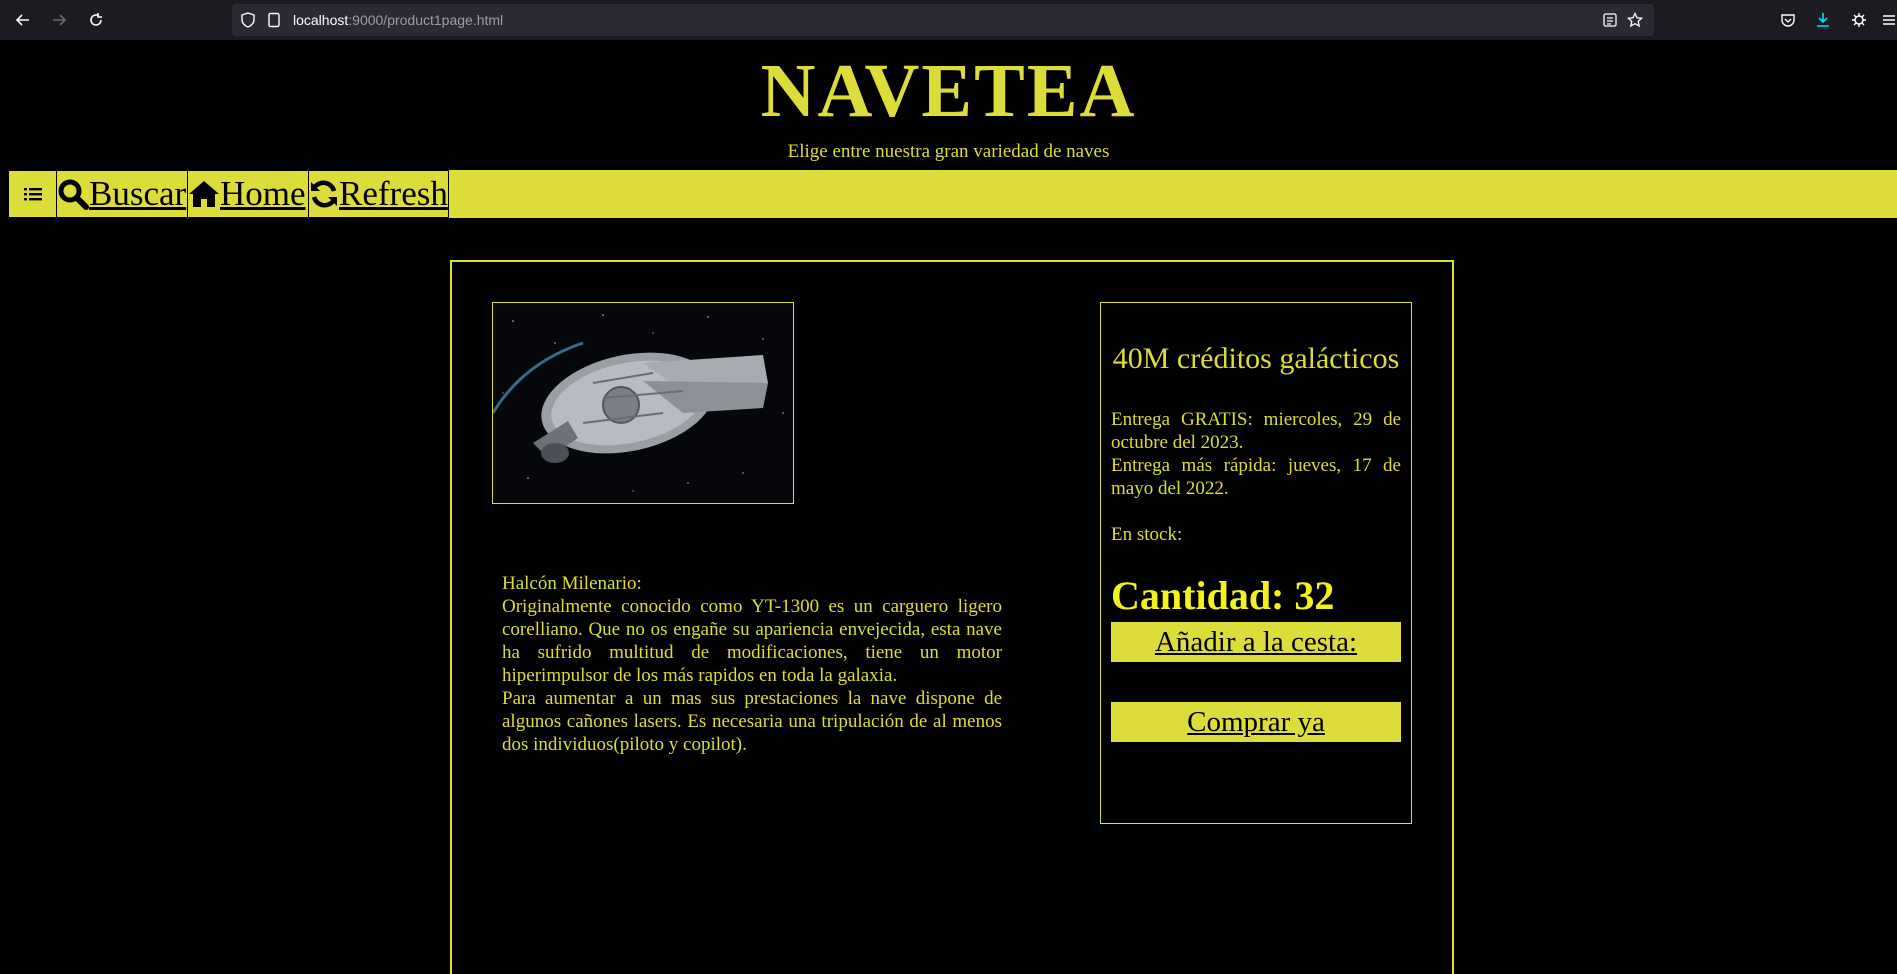 Image resolution: width=1897 pixels, height=974 pixels. What do you see at coordinates (1823, 20) in the screenshot?
I see `download-icon` at bounding box center [1823, 20].